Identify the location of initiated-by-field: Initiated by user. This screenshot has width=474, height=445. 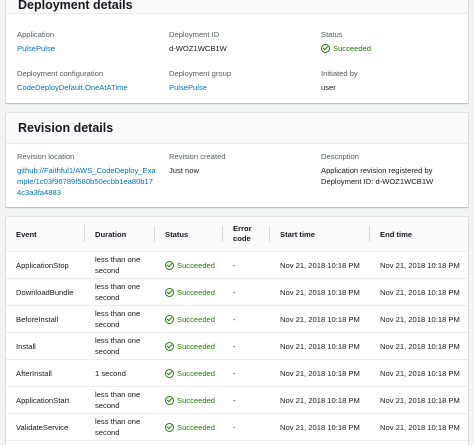
(339, 81).